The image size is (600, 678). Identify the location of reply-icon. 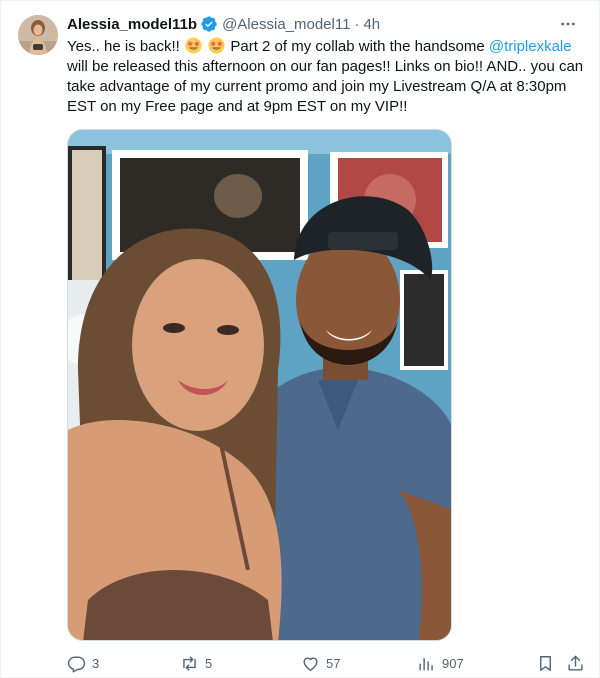
(76, 664).